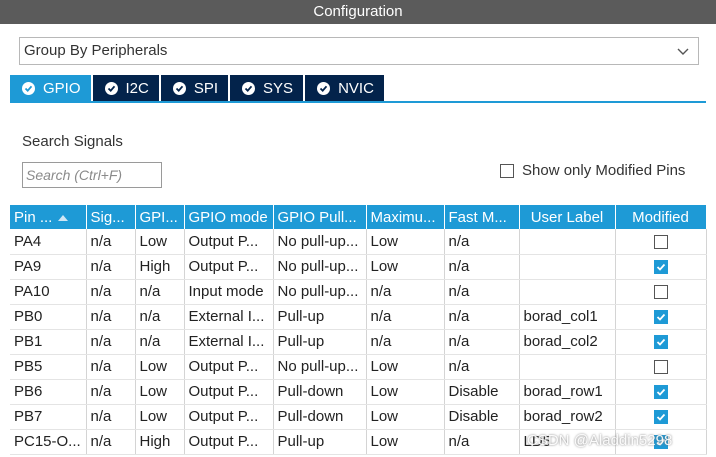 This screenshot has height=457, width=716. I want to click on cell-pin: PB6, so click(48, 392).